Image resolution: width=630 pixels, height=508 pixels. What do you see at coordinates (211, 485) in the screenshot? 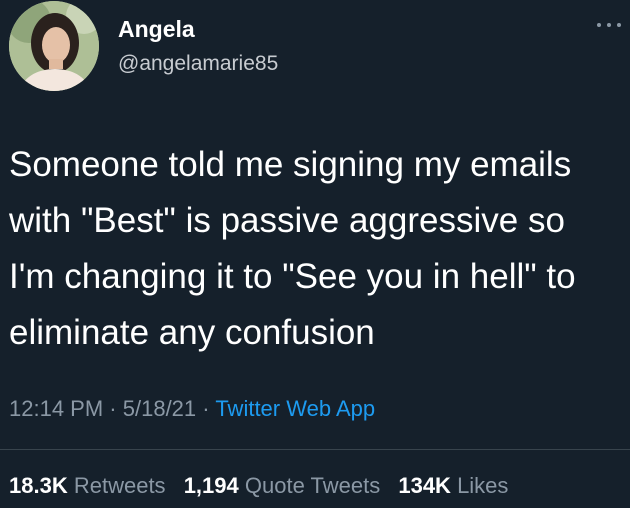
I see `quote-tweets-count: 1,194` at bounding box center [211, 485].